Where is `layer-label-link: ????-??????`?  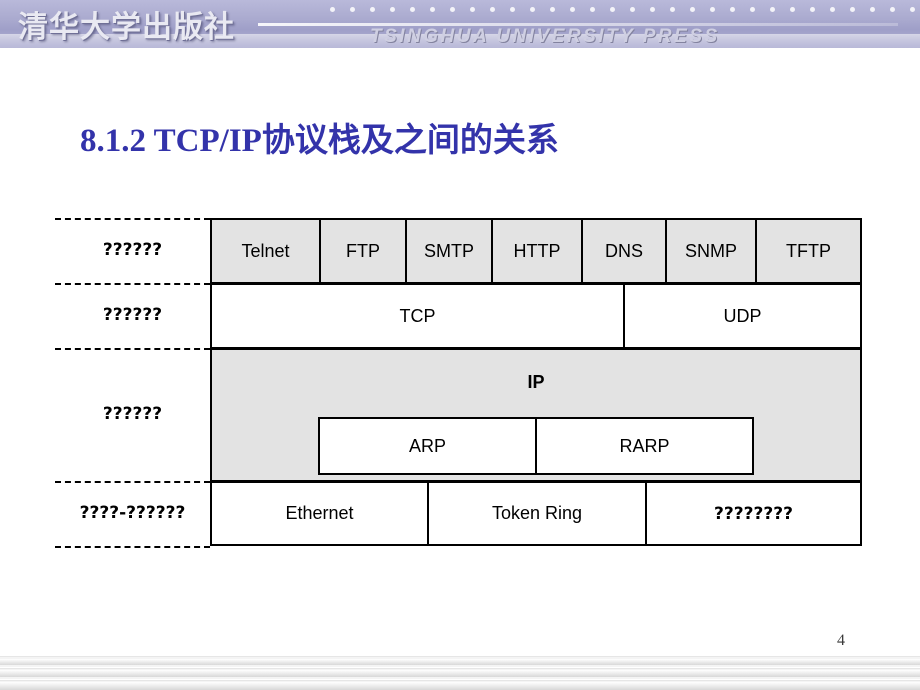
layer-label-link: ????-?????? is located at coordinates (132, 513).